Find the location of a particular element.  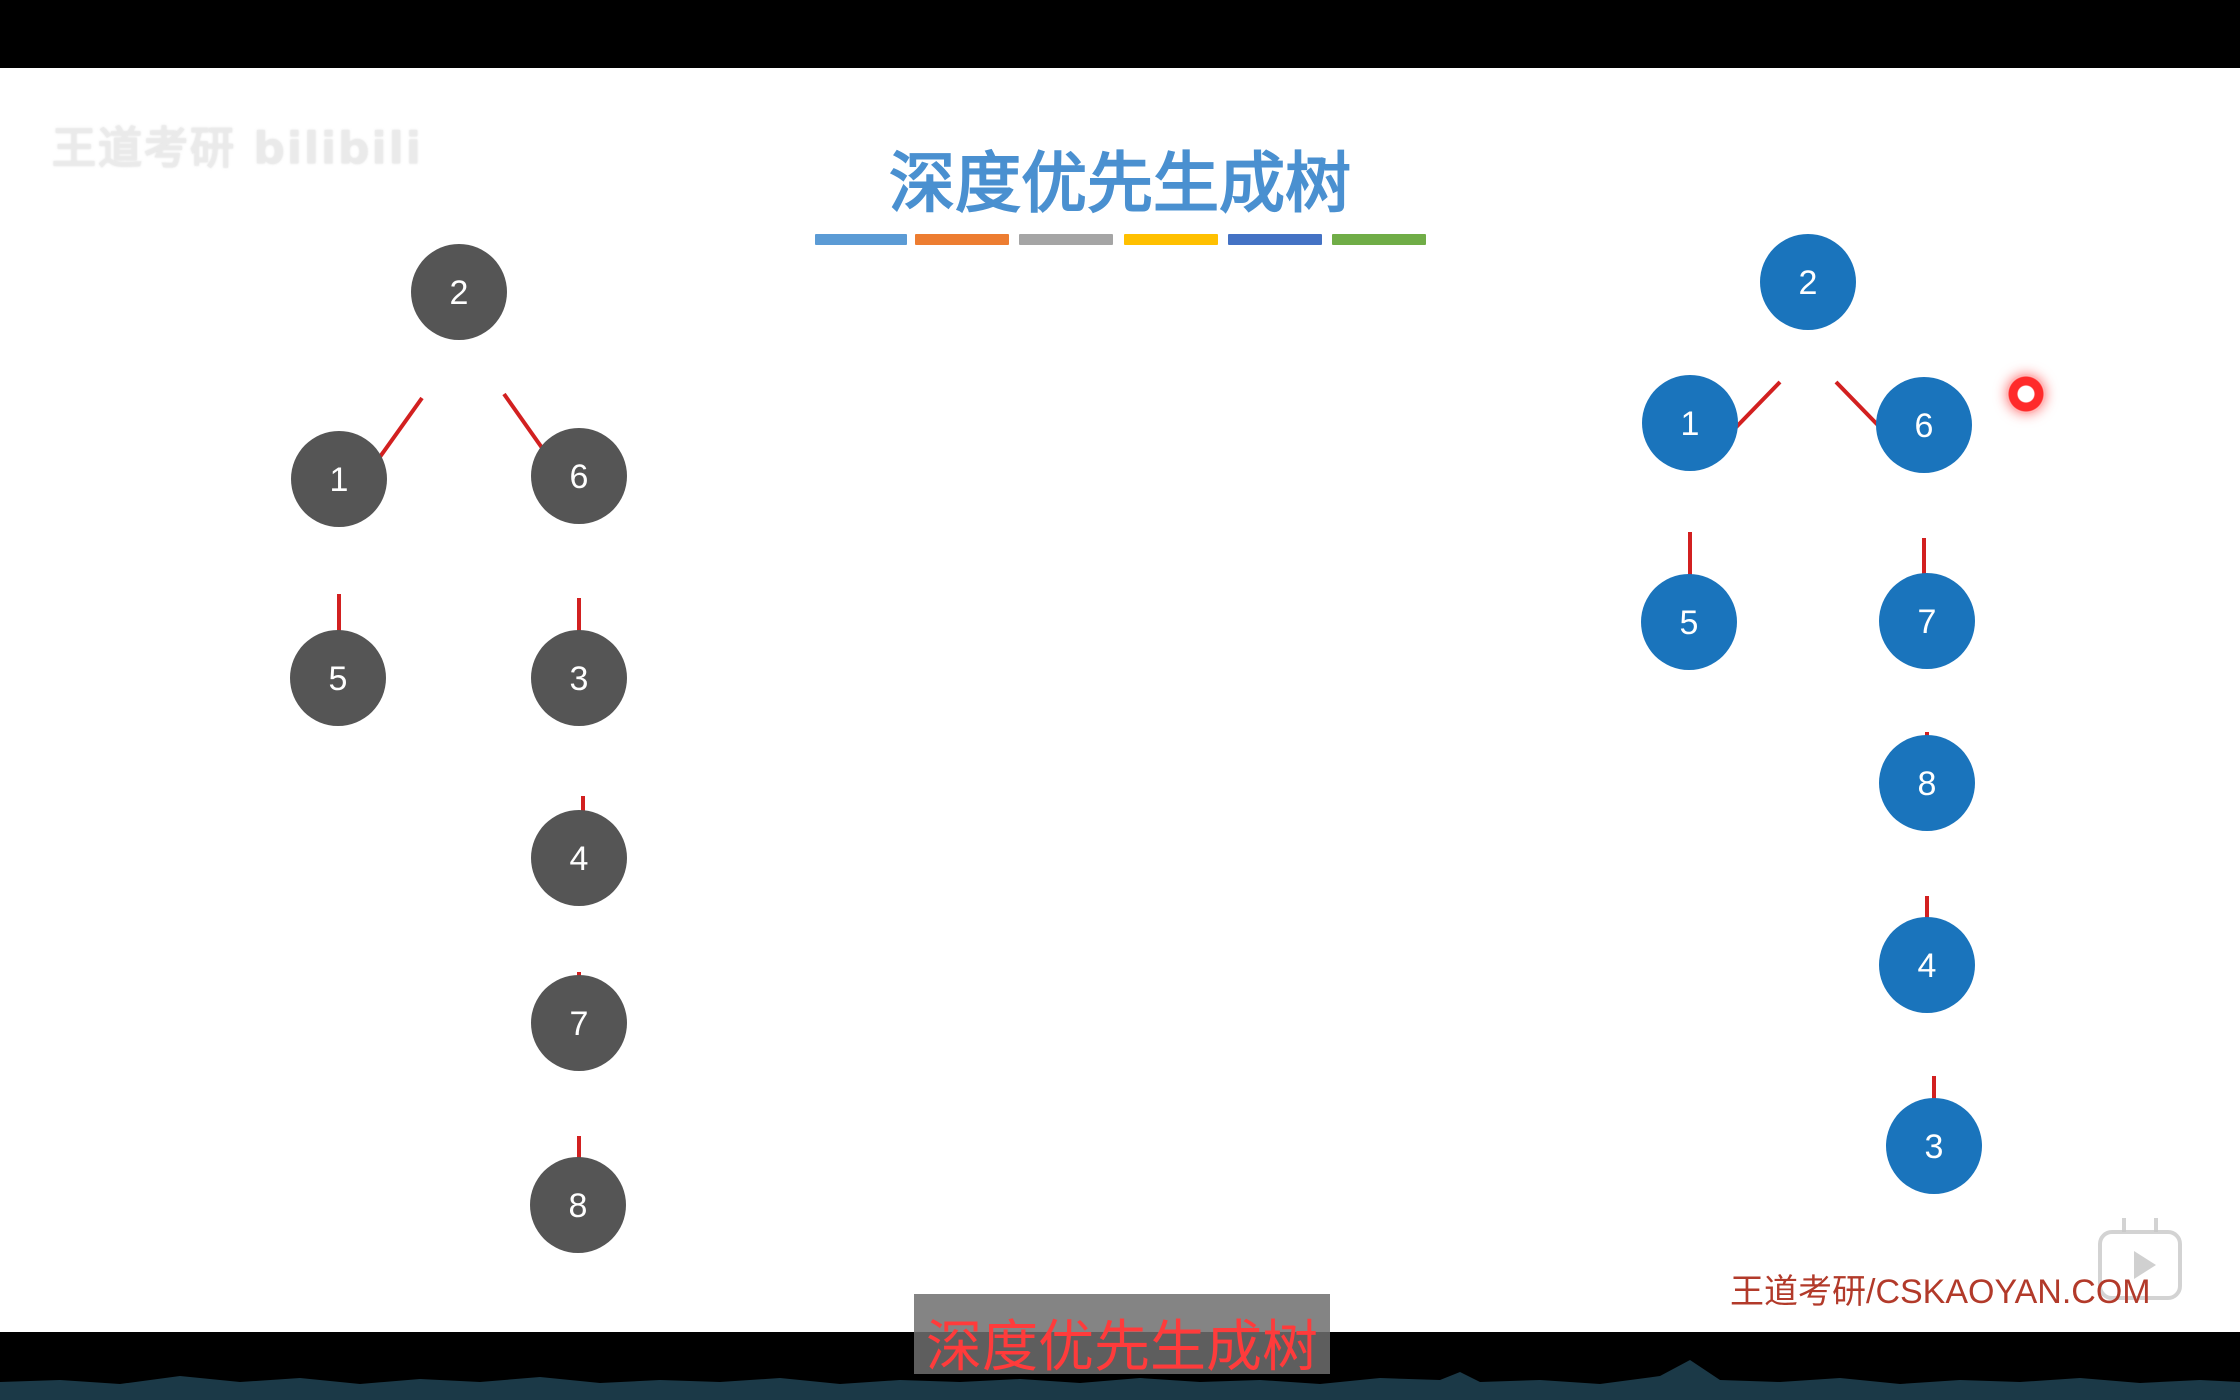

left-node-8: 8 is located at coordinates (578, 1205).